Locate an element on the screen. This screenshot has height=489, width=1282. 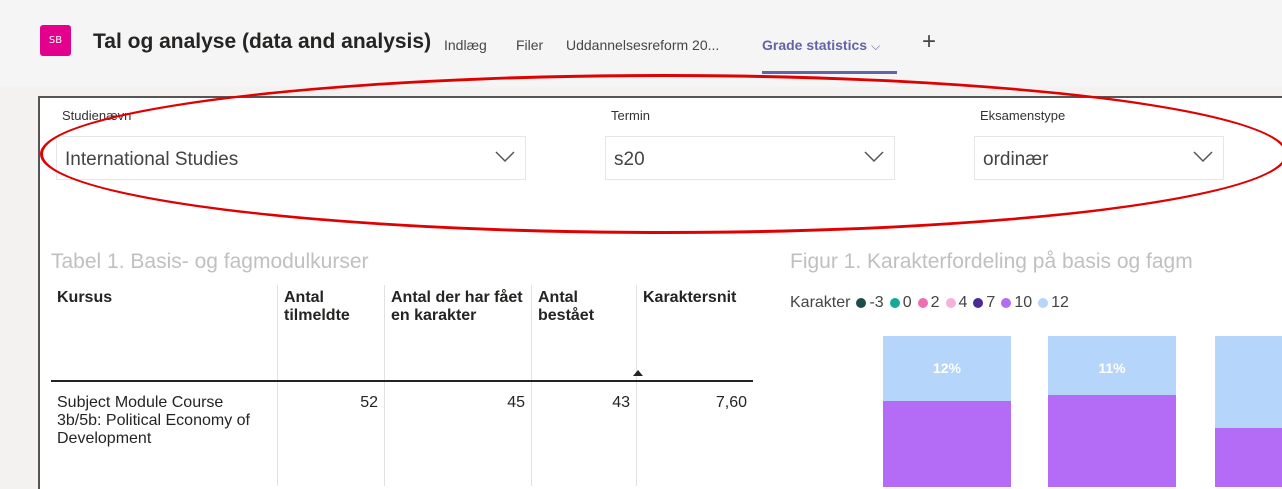
add-tab-button: + is located at coordinates (929, 42).